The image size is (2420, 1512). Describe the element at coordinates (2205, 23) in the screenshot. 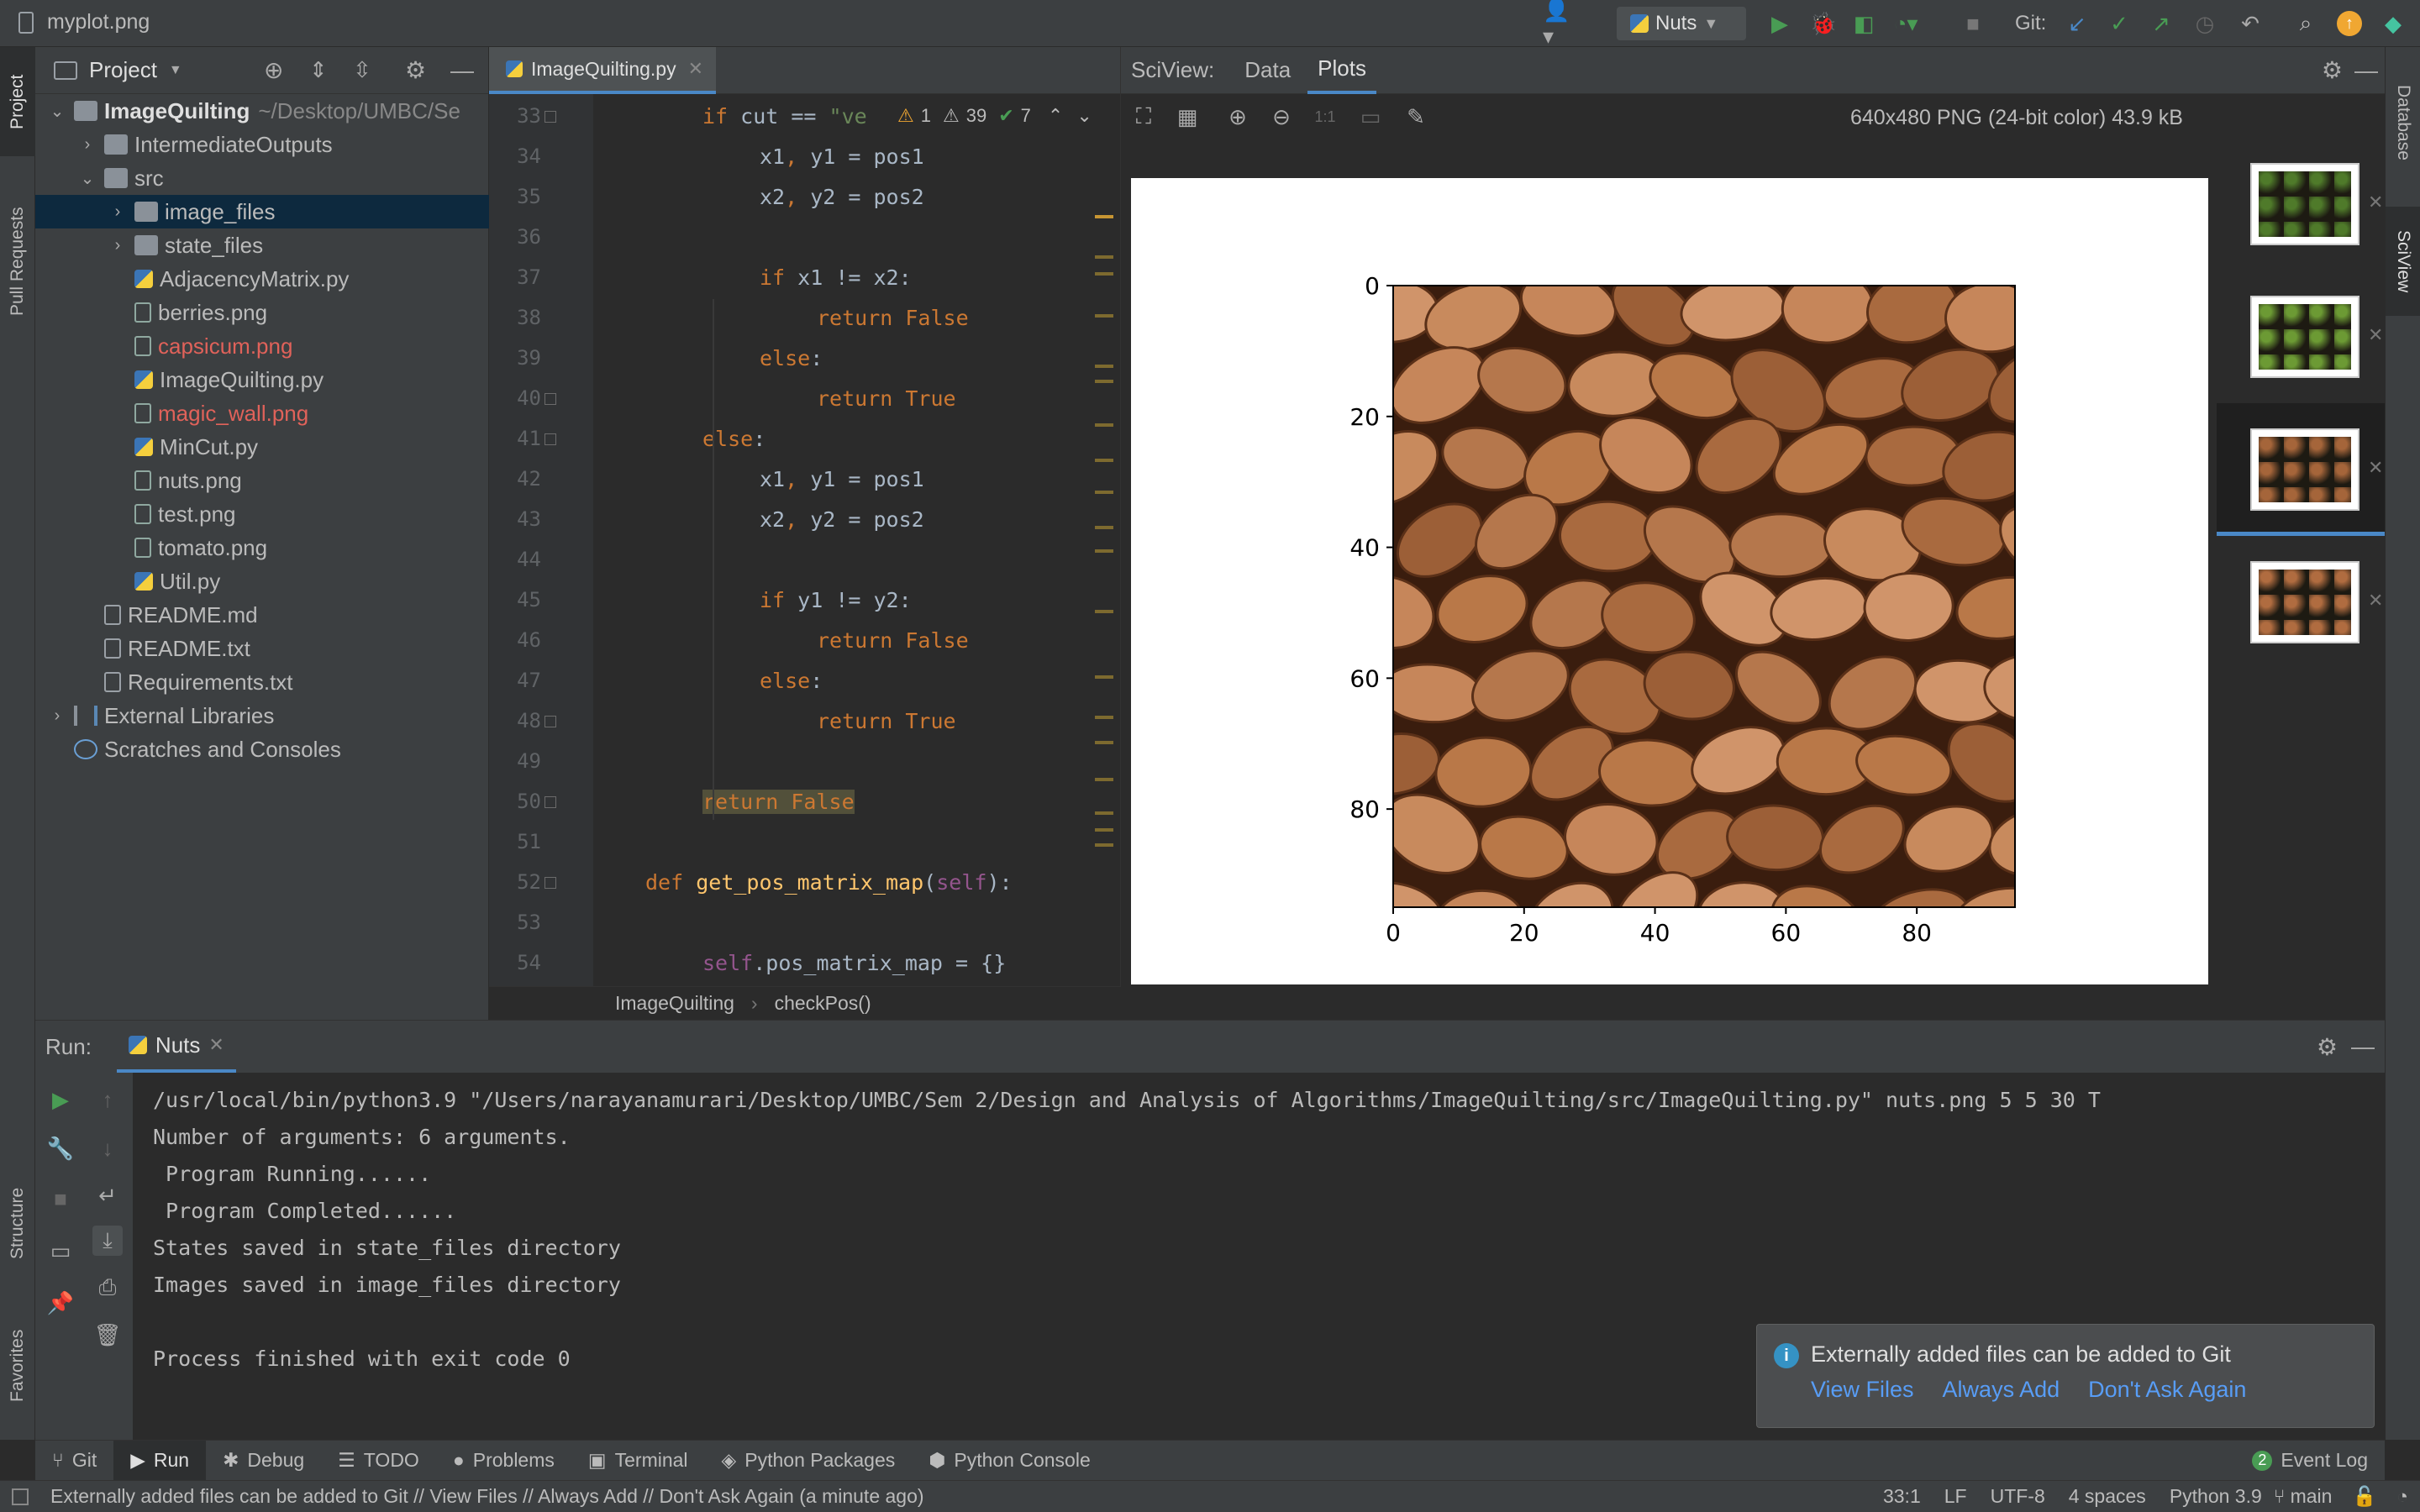

I see `git-history-icon: ◷` at that location.